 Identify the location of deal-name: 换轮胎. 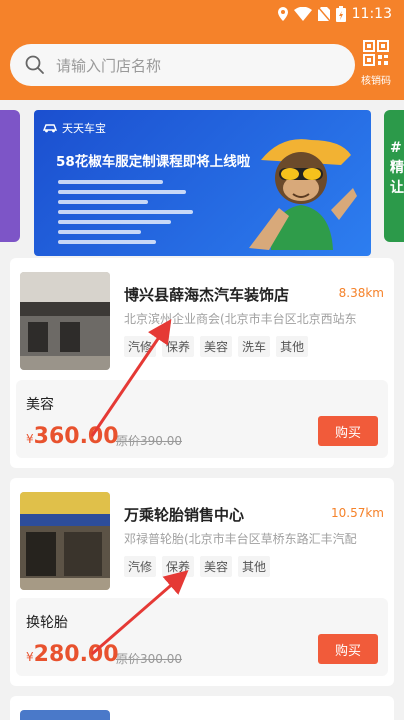
(47, 623).